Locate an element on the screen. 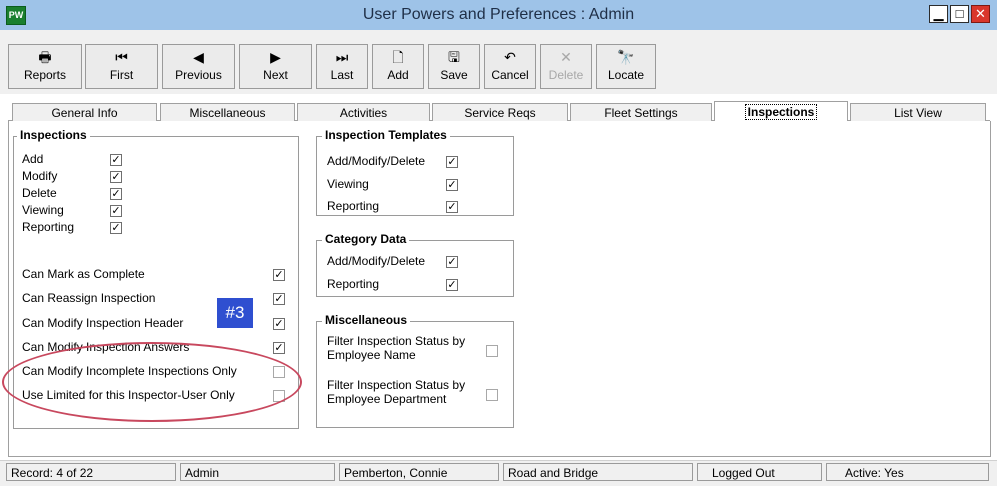  last-button-label: Last is located at coordinates (342, 75).